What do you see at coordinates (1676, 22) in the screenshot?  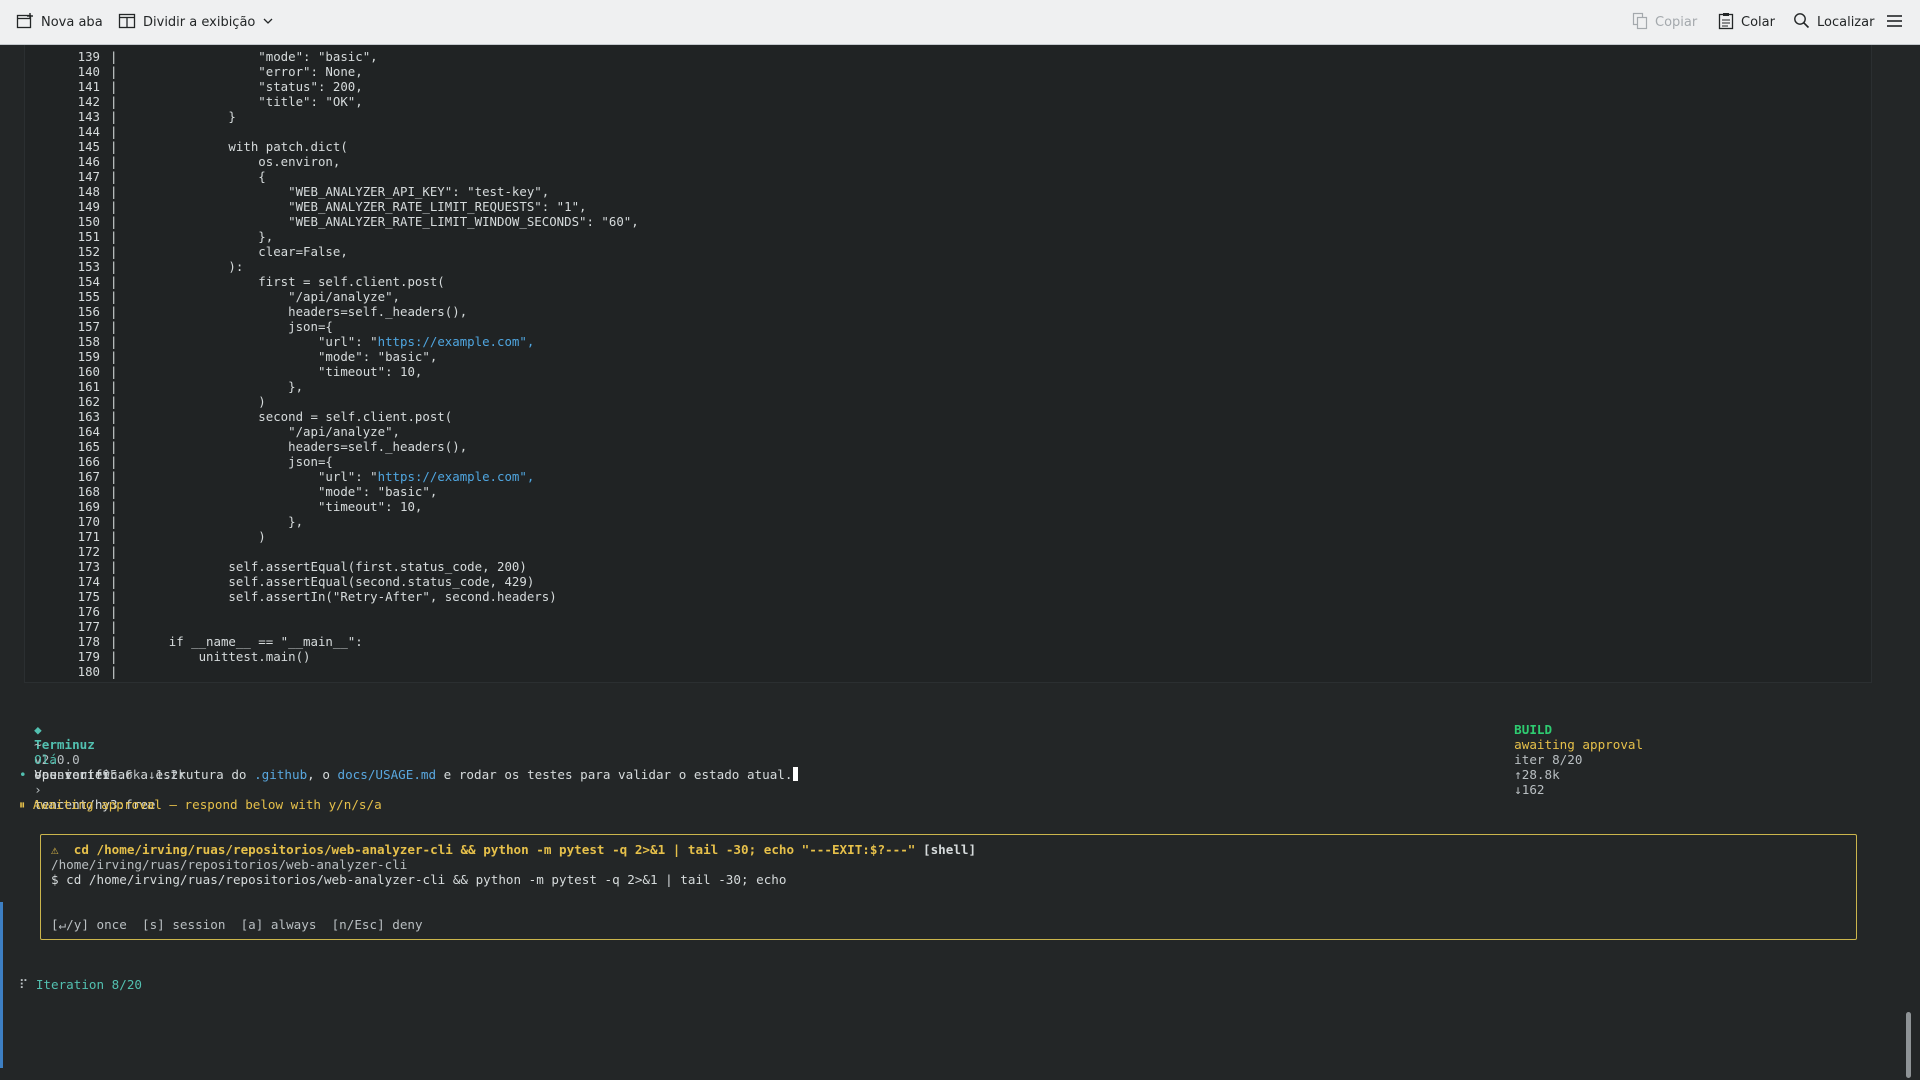 I see `copy-label: Copiar` at bounding box center [1676, 22].